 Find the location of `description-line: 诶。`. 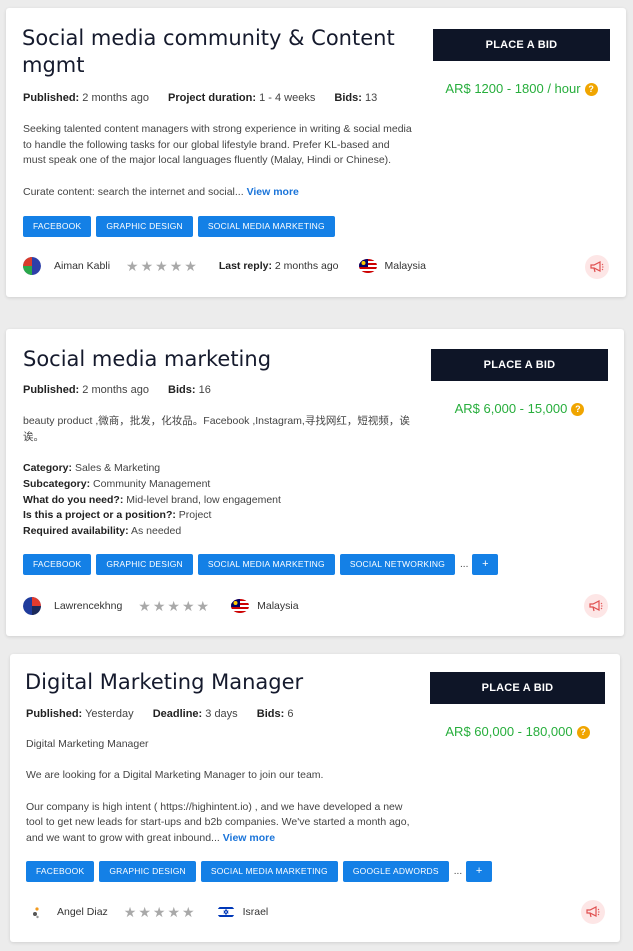

description-line: 诶。 is located at coordinates (33, 436).